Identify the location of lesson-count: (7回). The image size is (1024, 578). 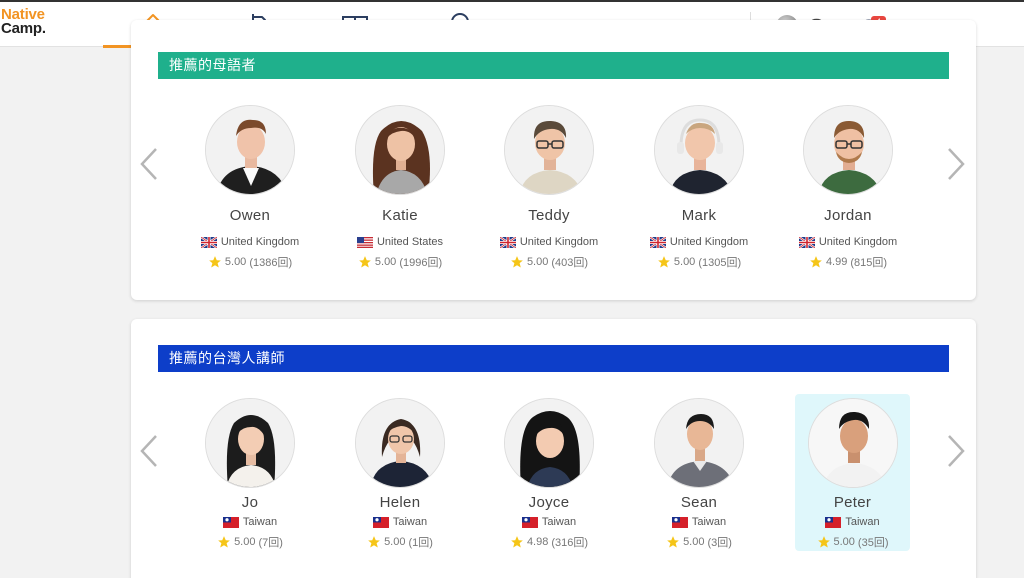
(270, 543).